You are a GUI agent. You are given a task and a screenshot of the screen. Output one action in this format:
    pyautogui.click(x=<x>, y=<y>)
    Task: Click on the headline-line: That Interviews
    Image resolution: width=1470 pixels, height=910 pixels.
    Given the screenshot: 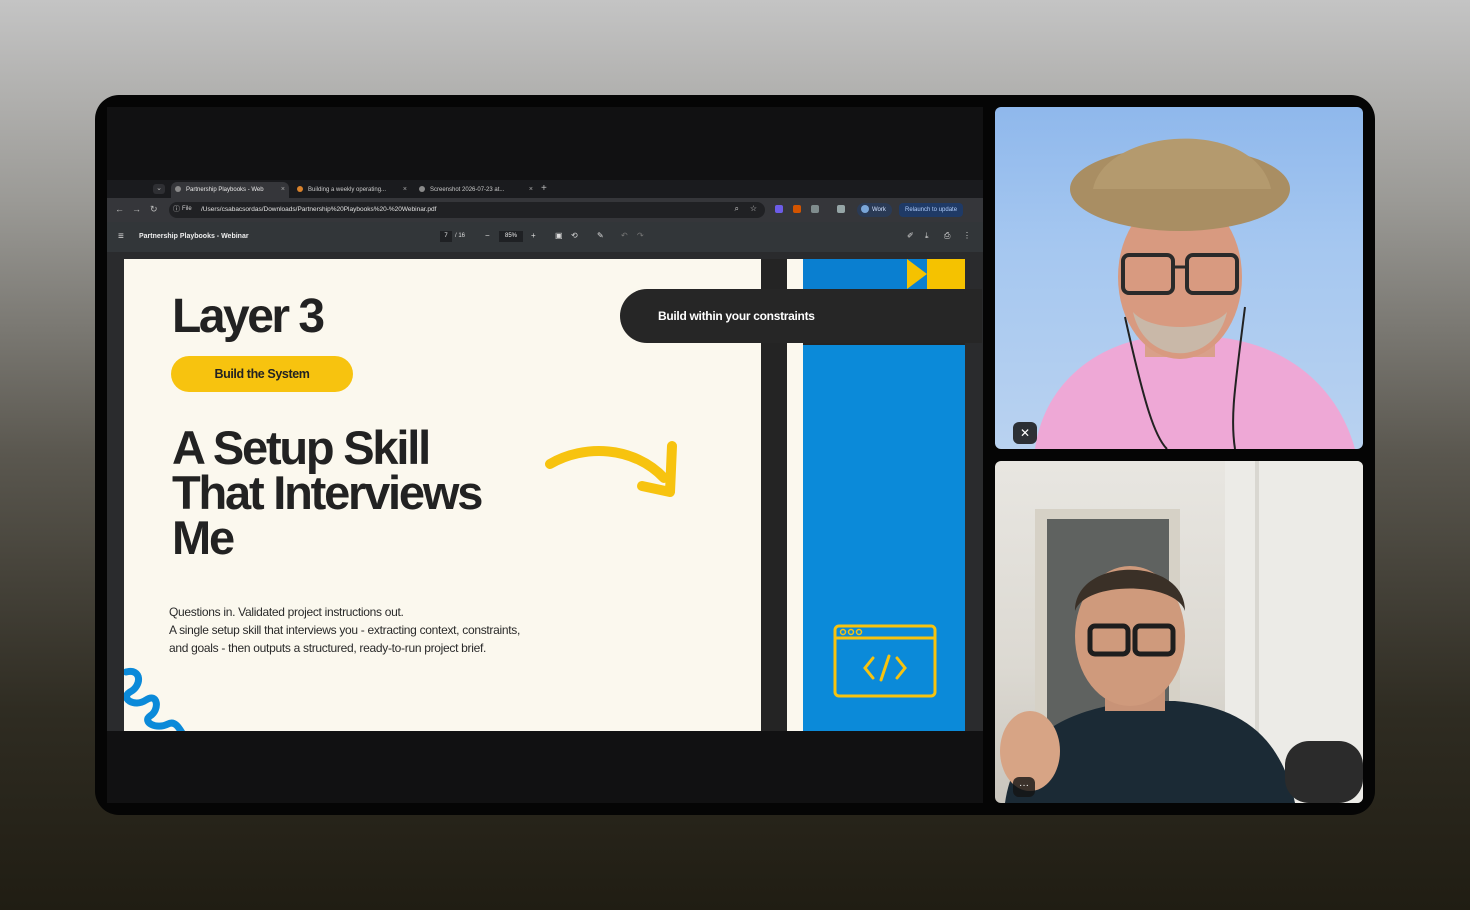 What is the action you would take?
    pyautogui.click(x=327, y=492)
    